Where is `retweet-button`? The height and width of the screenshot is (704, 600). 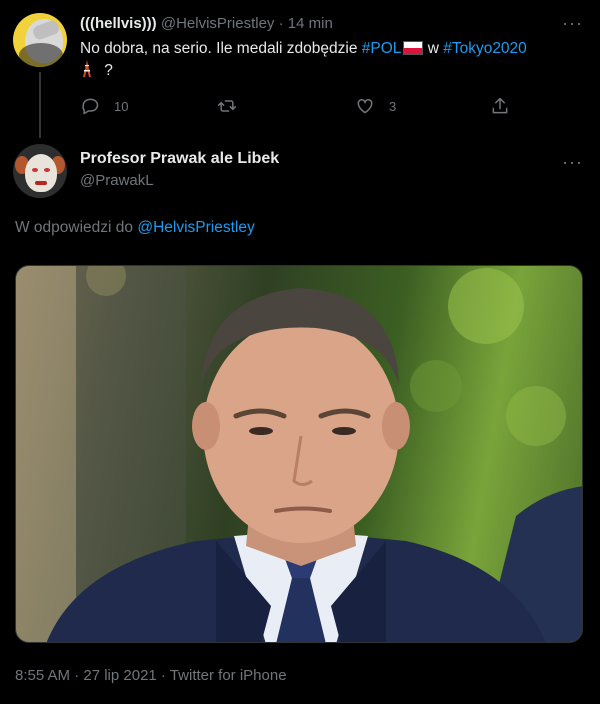 retweet-button is located at coordinates (227, 106).